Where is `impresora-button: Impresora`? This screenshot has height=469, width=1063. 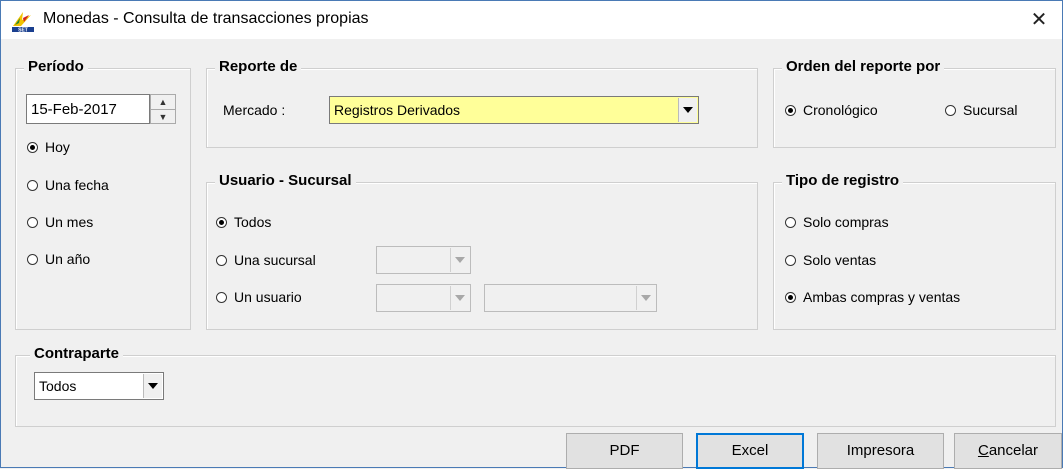 impresora-button: Impresora is located at coordinates (880, 451).